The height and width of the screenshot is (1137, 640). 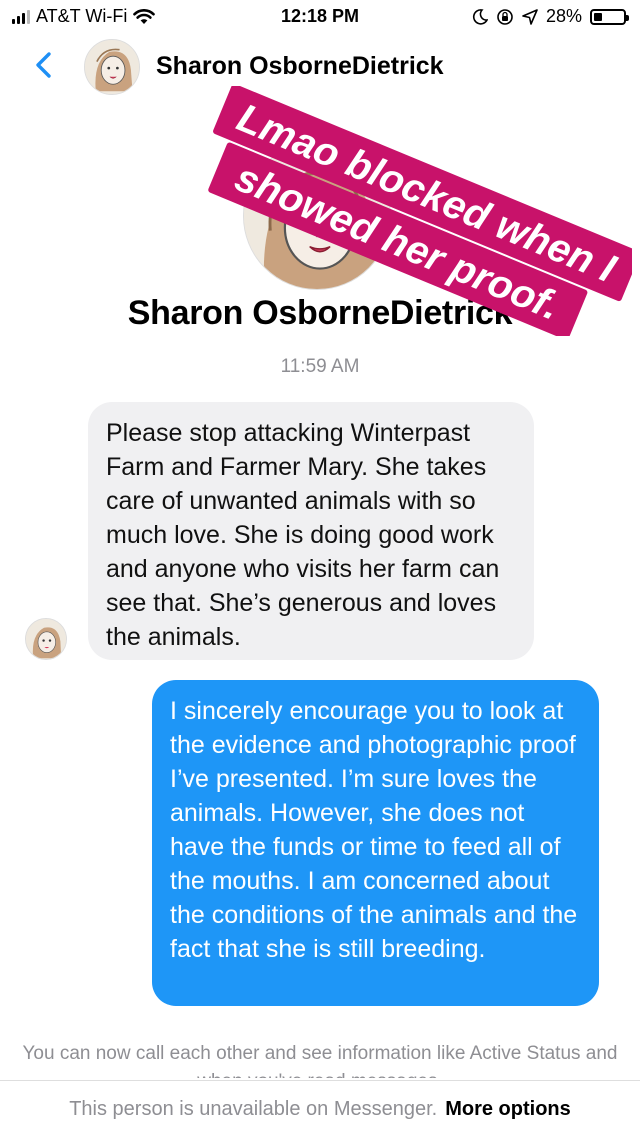 I want to click on back-button, so click(x=45, y=65).